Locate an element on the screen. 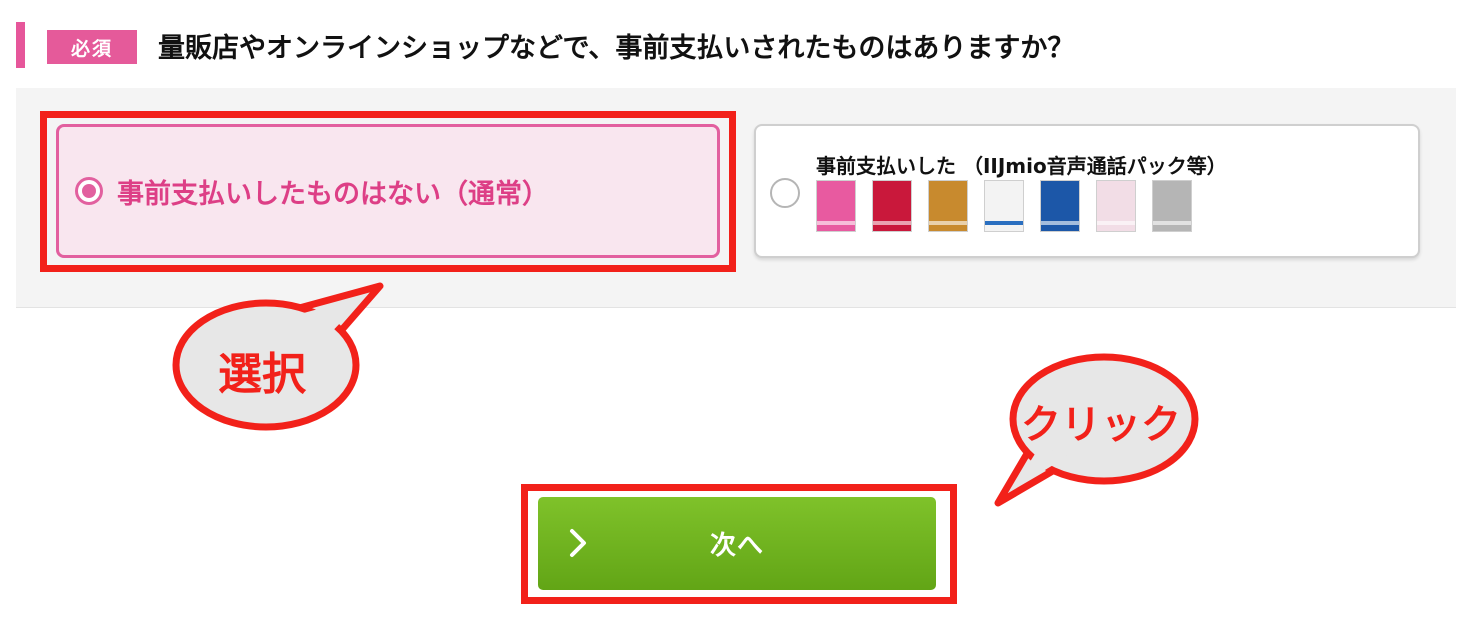 This screenshot has height=618, width=1474. next-button-label: 次へ is located at coordinates (736, 546).